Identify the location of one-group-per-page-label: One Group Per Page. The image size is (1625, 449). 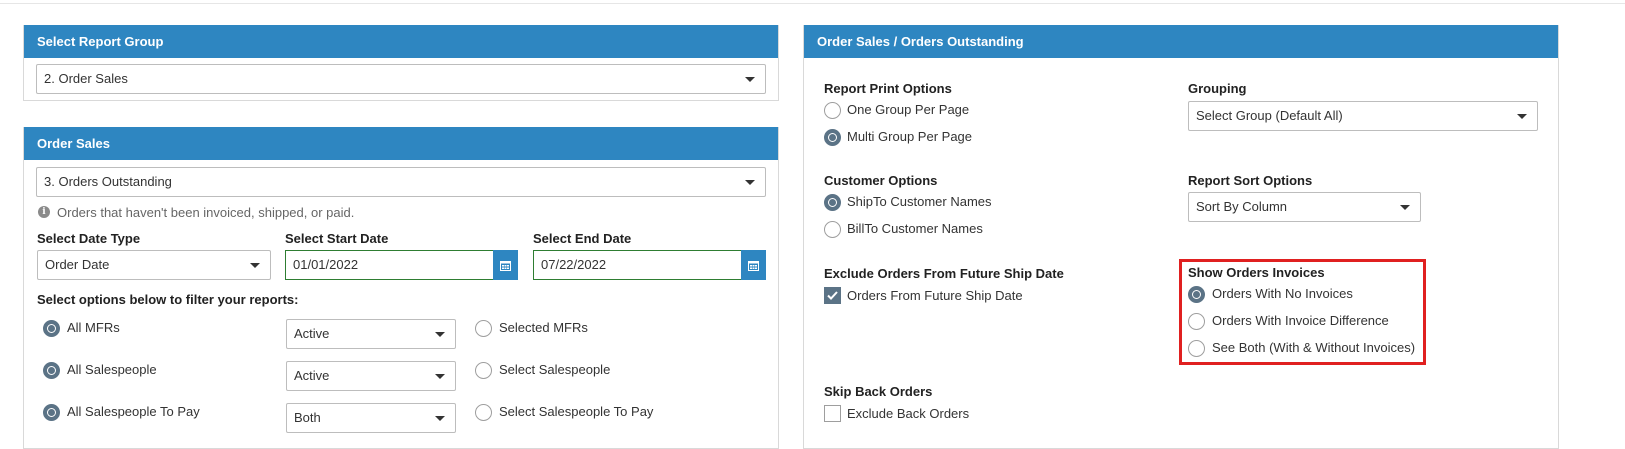
(908, 109).